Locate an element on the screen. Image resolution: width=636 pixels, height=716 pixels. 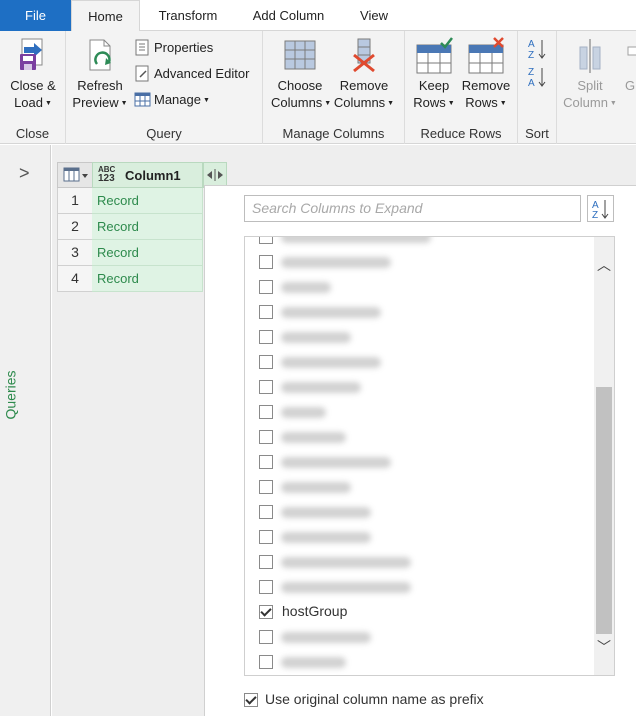
table-icon is located at coordinates (75, 174).